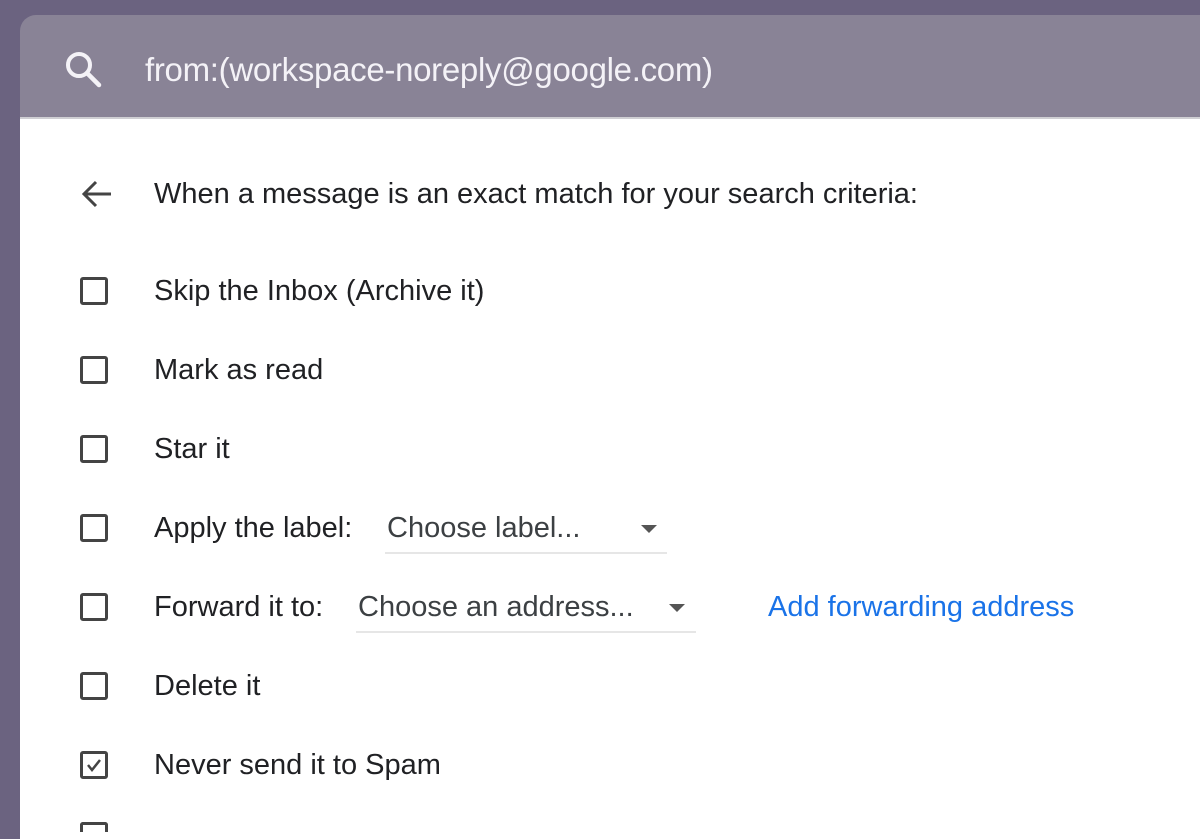  I want to click on delete-it-checkbox, so click(94, 686).